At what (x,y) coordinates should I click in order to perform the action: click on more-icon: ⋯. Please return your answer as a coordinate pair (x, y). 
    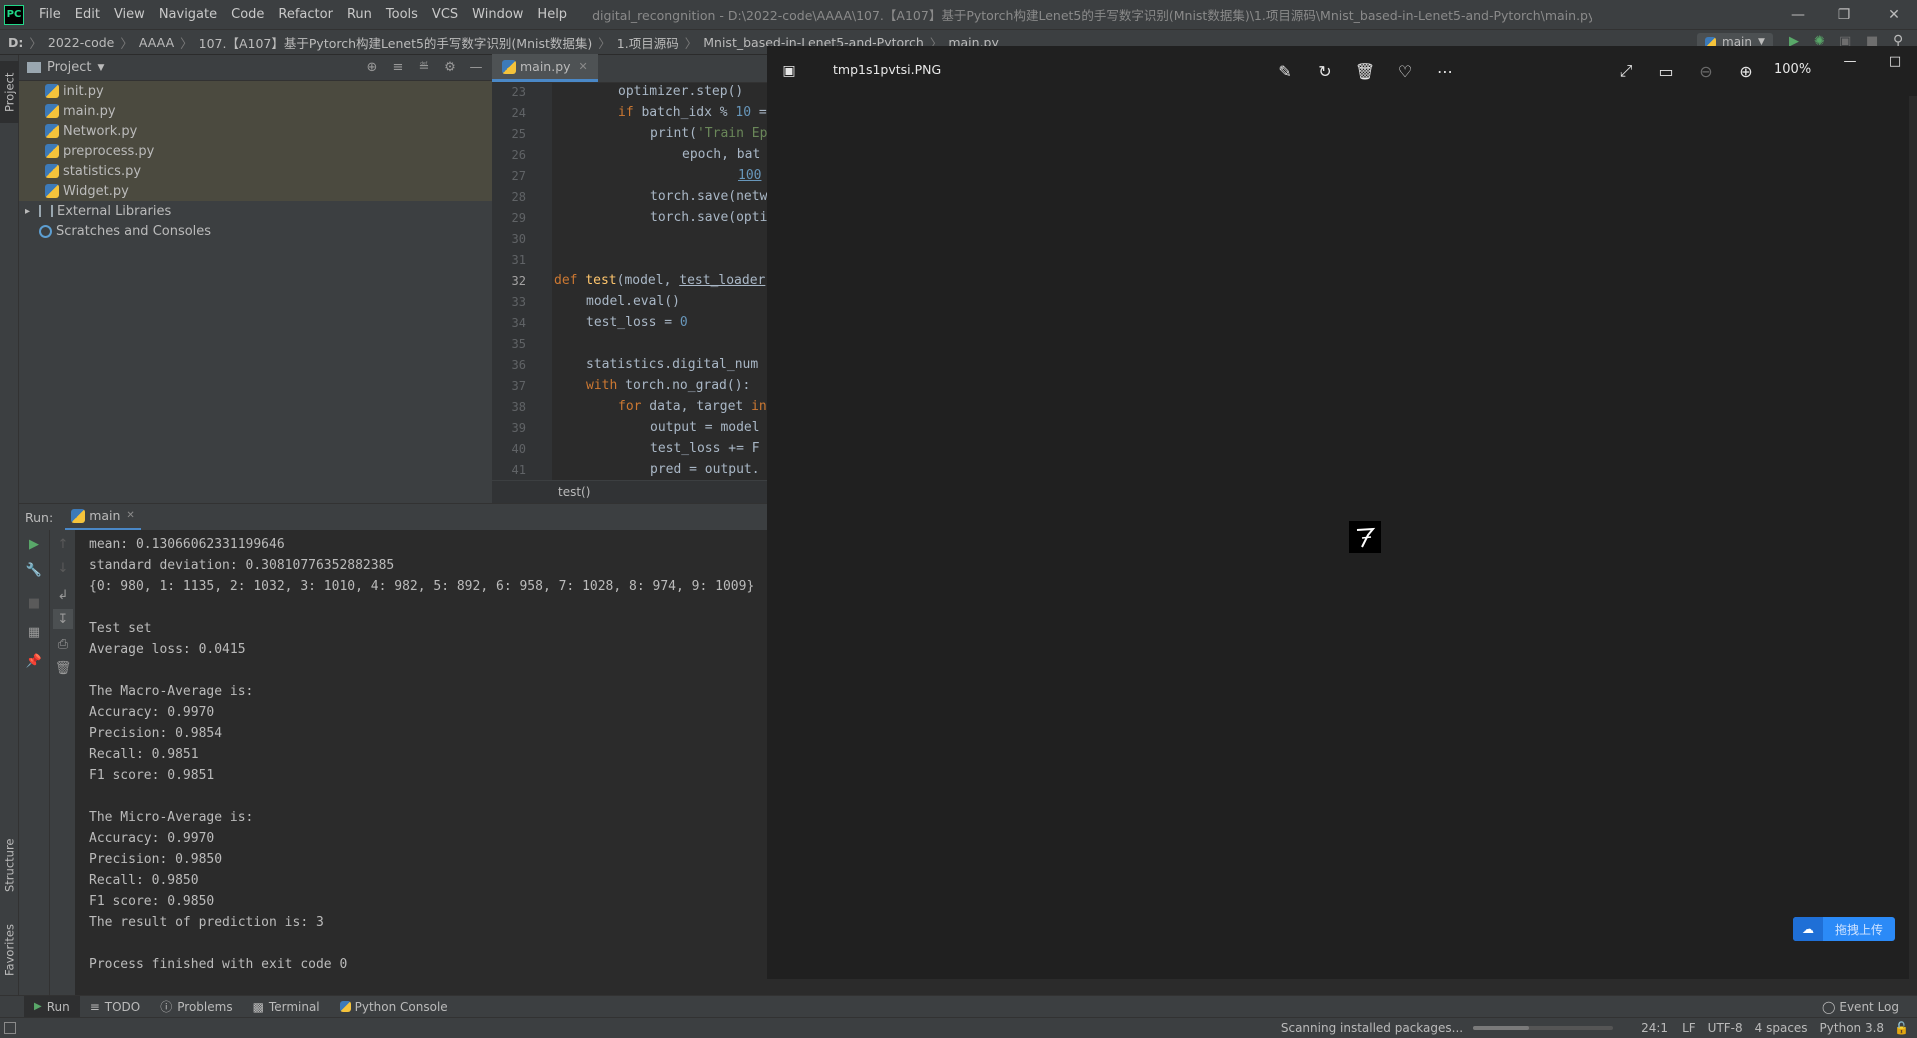
    Looking at the image, I should click on (1445, 71).